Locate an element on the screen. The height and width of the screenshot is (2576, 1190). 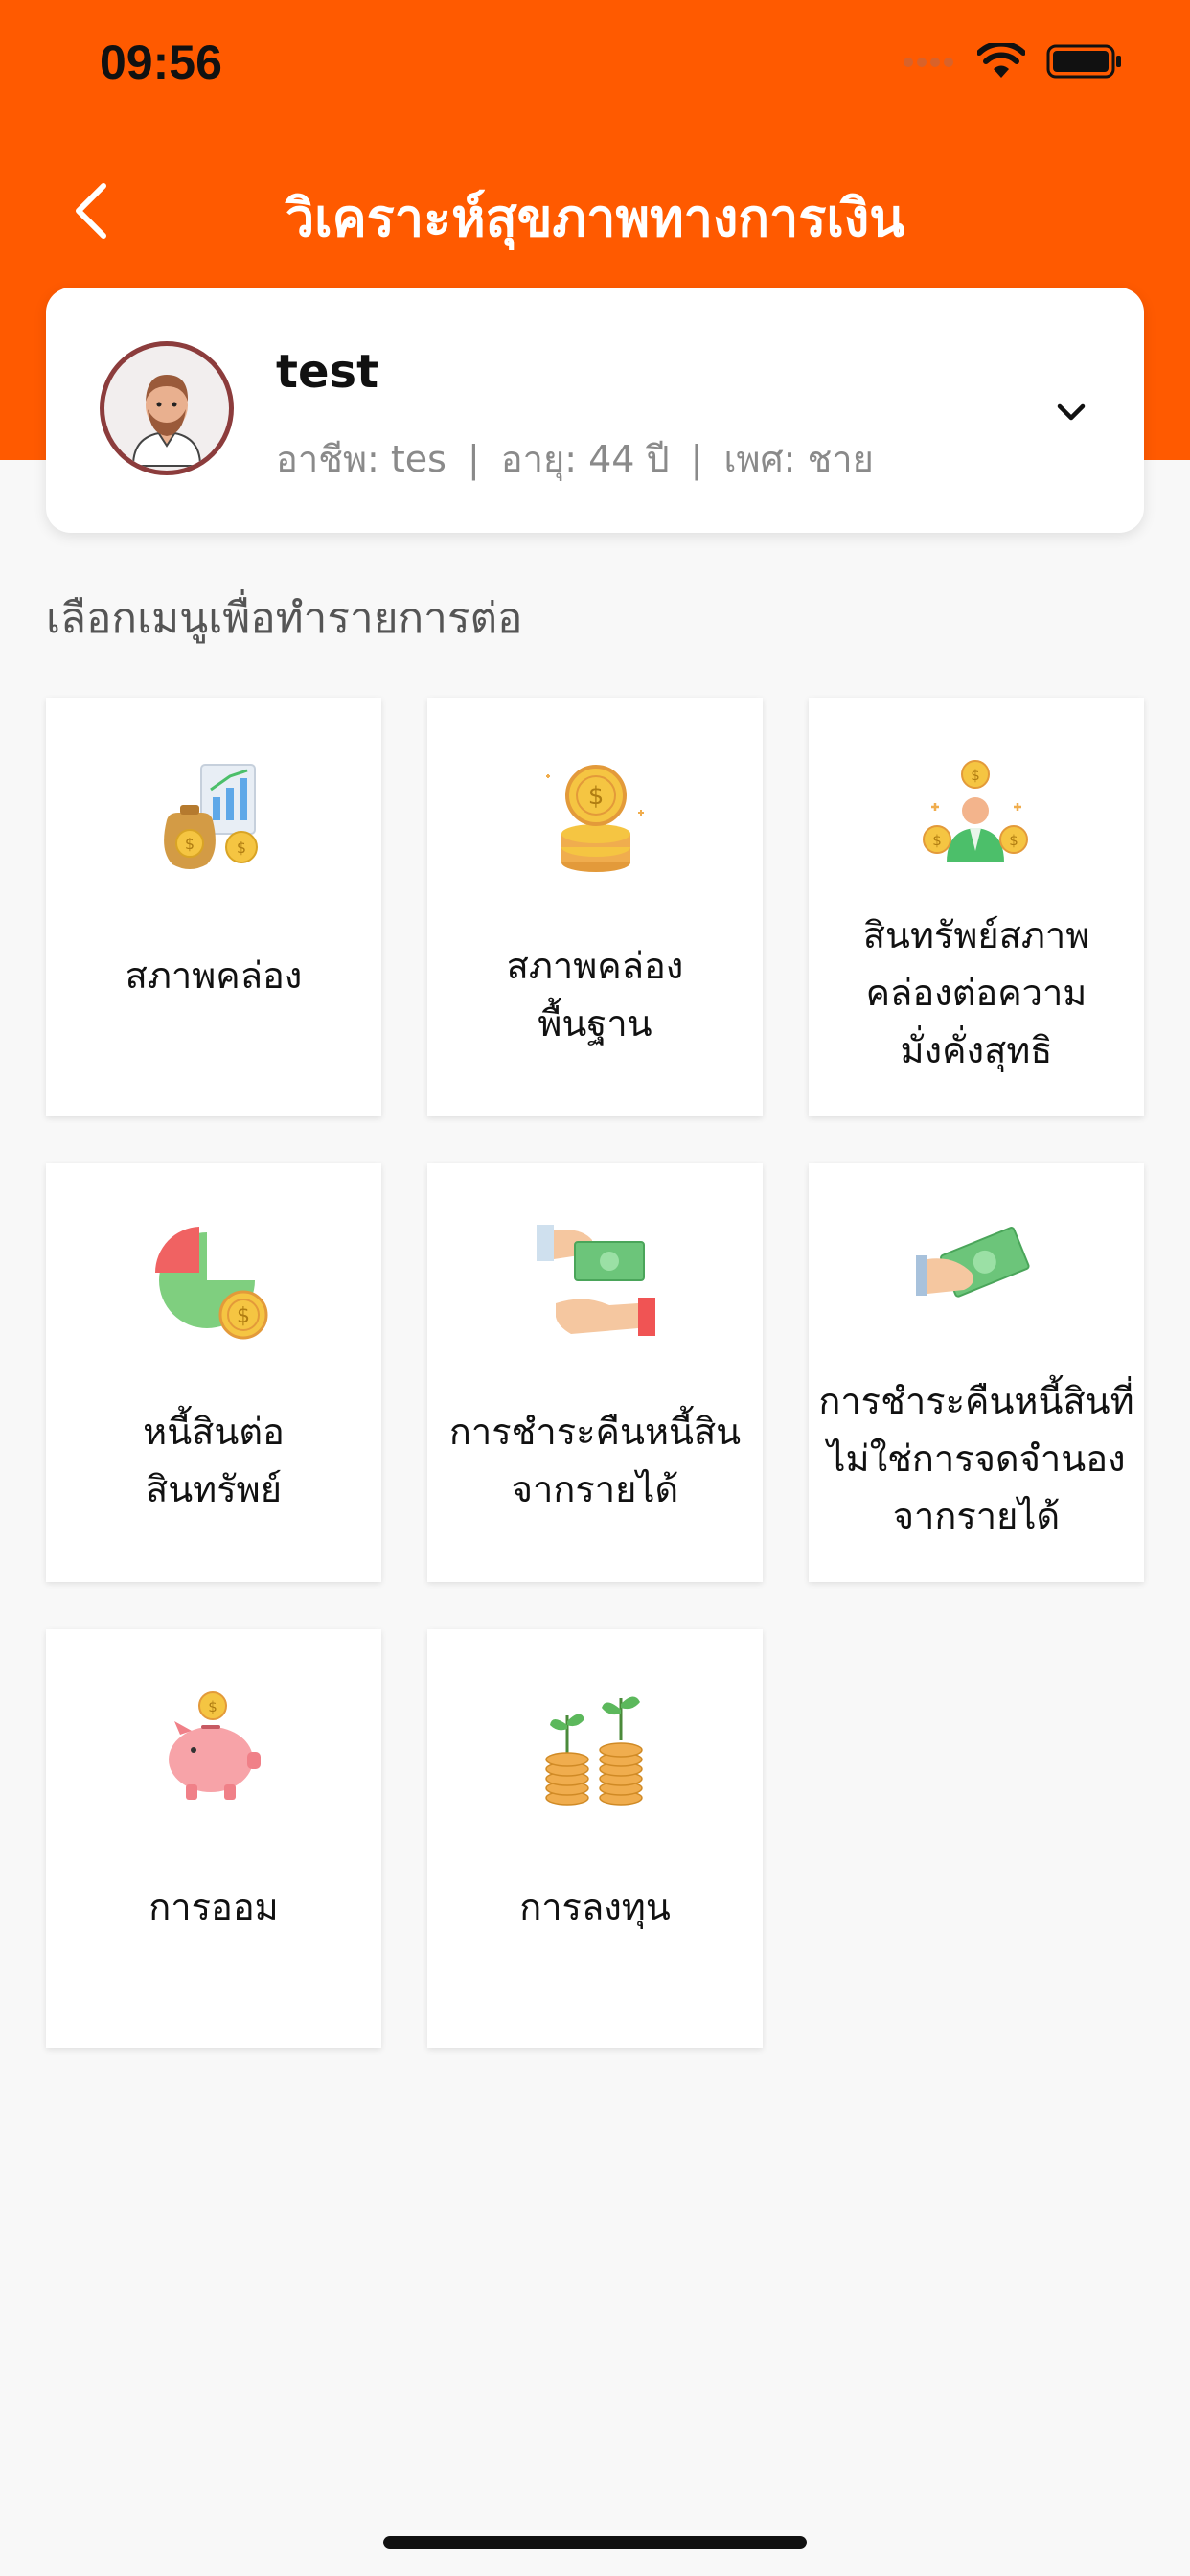
hand-cash-icon is located at coordinates (973, 1262).